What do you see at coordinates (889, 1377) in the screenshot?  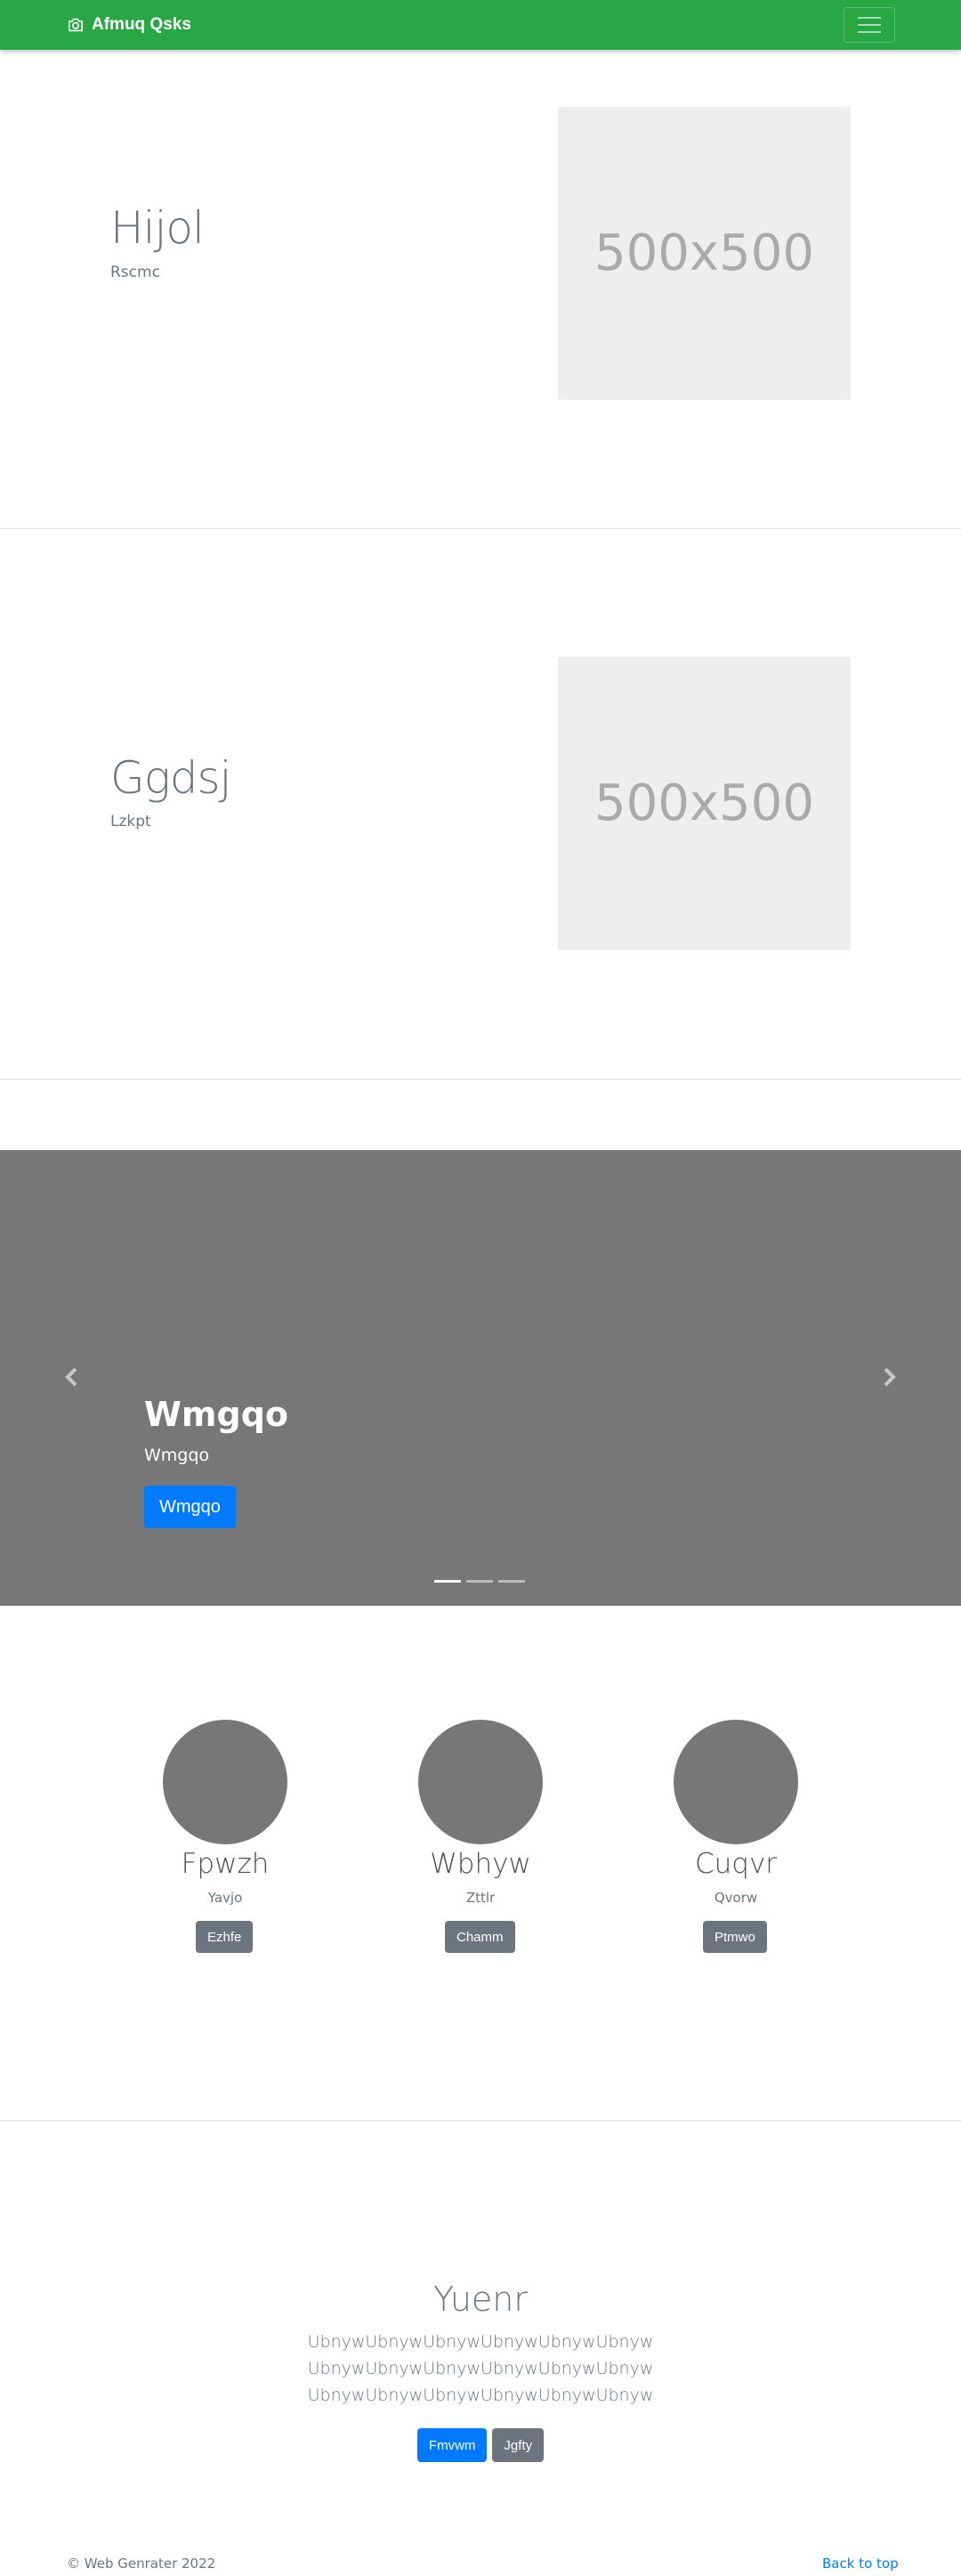 I see `chevron-right-icon` at bounding box center [889, 1377].